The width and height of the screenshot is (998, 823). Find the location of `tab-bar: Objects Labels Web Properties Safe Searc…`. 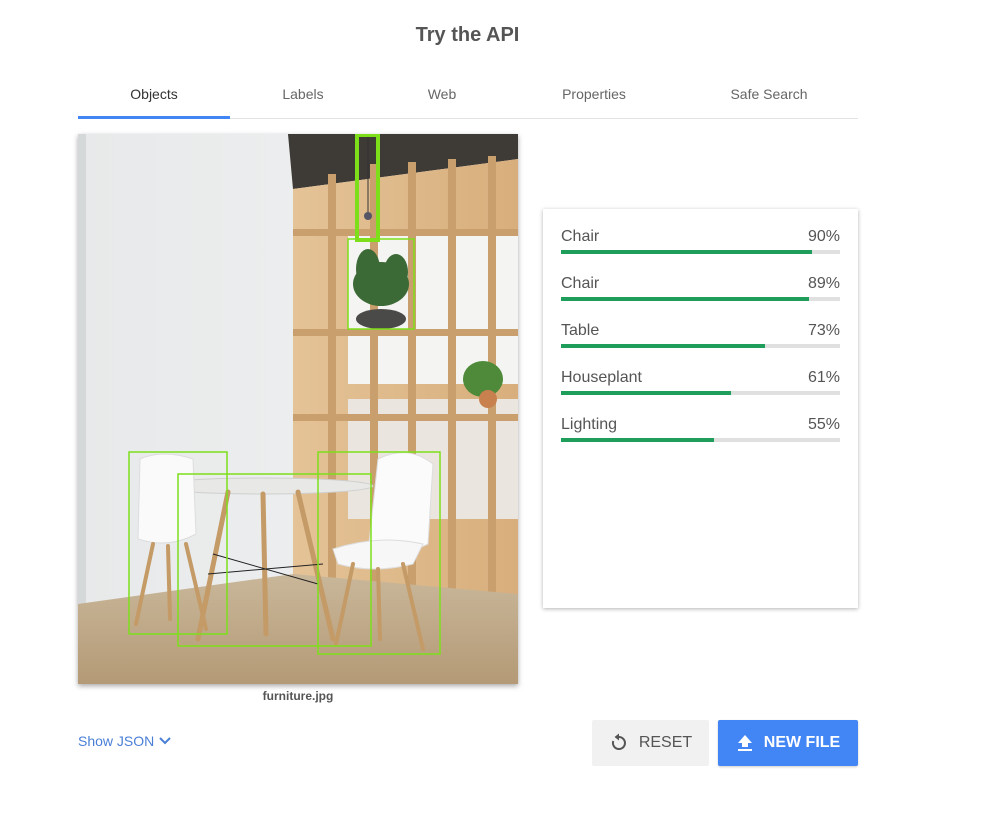

tab-bar: Objects Labels Web Properties Safe Searc… is located at coordinates (468, 100).